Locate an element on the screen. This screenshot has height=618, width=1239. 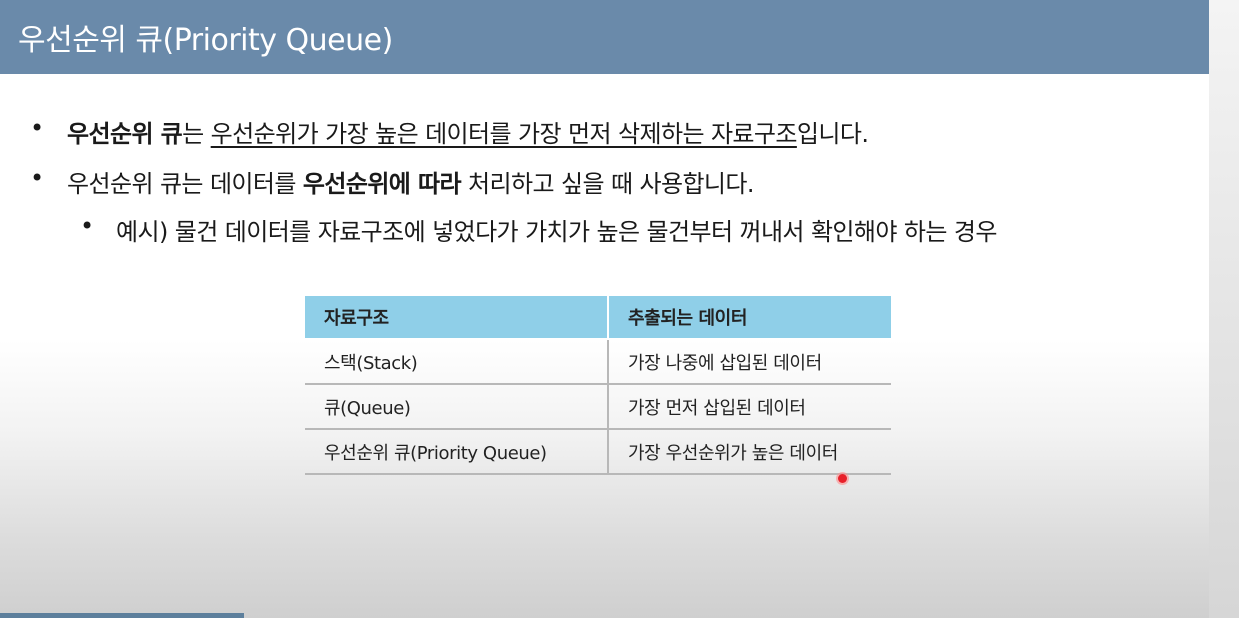
bullet-underlined-text: 우선순위가 가장 높은 데이터를 가장 먼저 삭제하는 자료구조 is located at coordinates (504, 134).